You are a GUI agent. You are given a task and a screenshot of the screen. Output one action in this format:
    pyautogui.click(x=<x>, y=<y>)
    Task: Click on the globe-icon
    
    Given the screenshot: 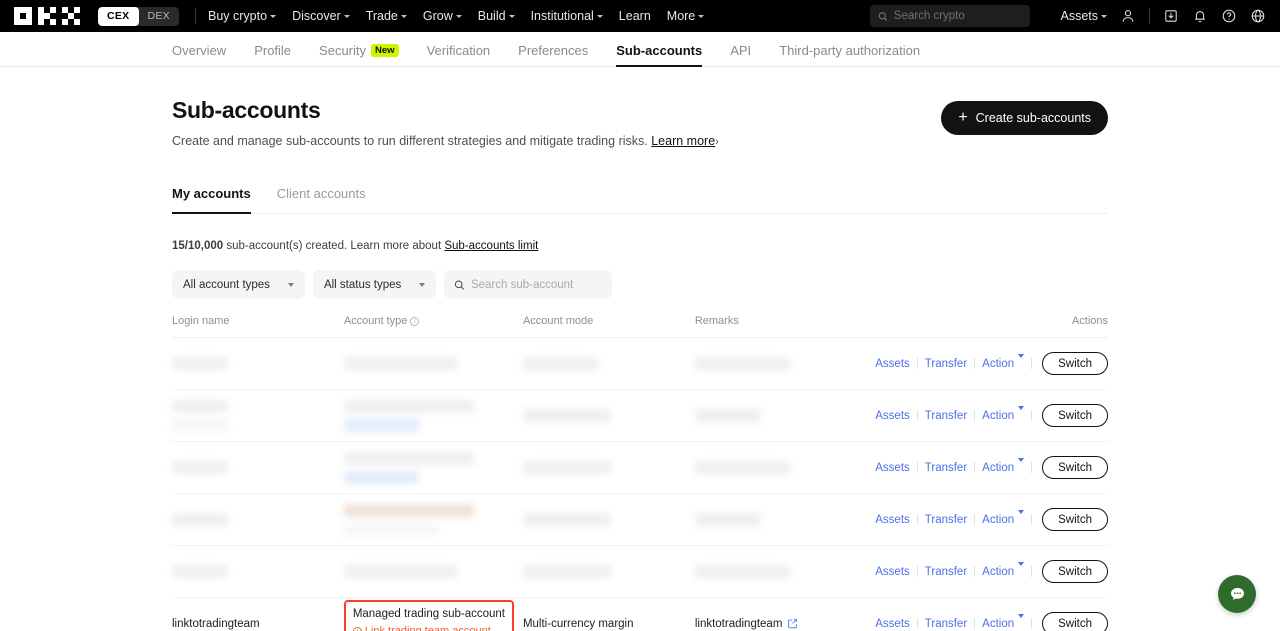 What is the action you would take?
    pyautogui.click(x=1258, y=16)
    